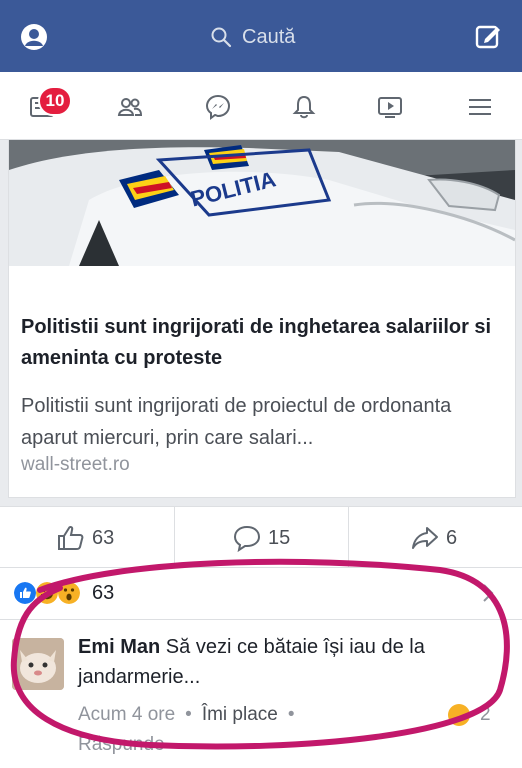 The image size is (522, 768). What do you see at coordinates (34, 37) in the screenshot?
I see `profile-icon` at bounding box center [34, 37].